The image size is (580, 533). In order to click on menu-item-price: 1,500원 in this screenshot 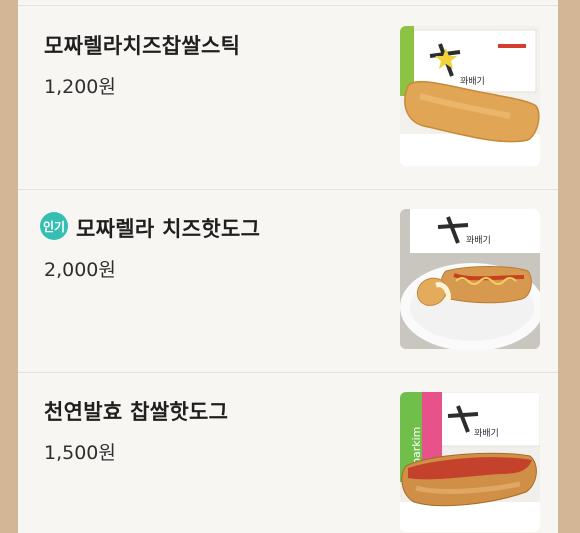, I will do `click(80, 453)`.